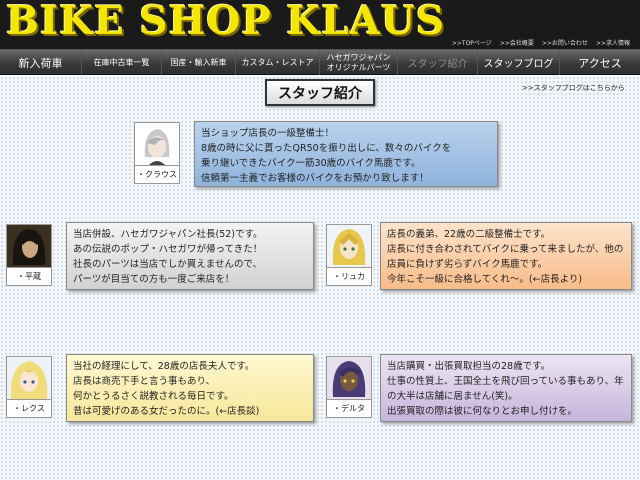 The image size is (640, 480). I want to click on nav-original-parts: ハセガワジャパン オリジナルパーツ, so click(359, 62).